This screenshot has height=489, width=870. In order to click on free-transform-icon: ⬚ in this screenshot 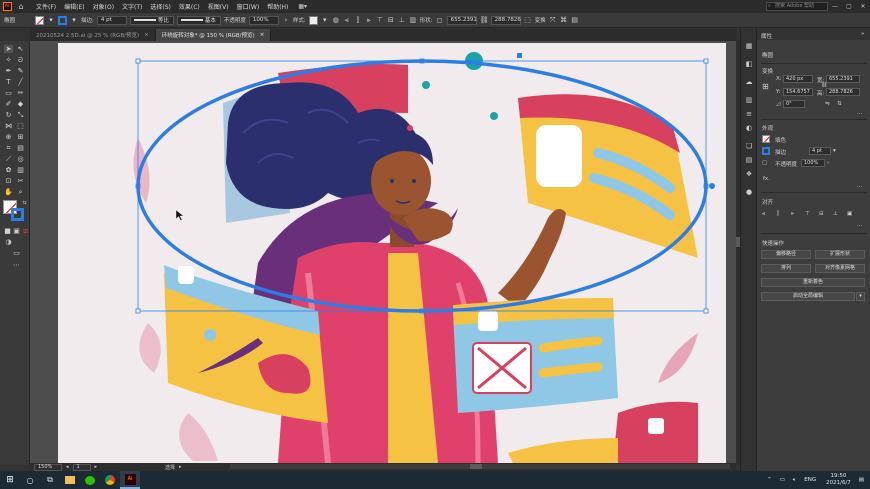, I will do `click(20, 126)`.